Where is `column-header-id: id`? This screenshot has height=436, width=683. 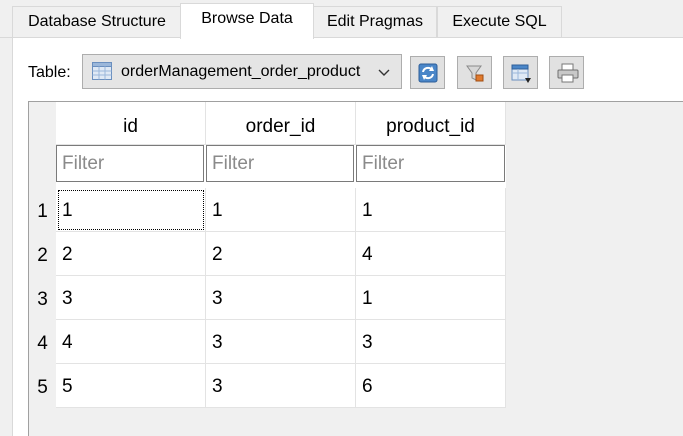
column-header-id: id is located at coordinates (131, 123).